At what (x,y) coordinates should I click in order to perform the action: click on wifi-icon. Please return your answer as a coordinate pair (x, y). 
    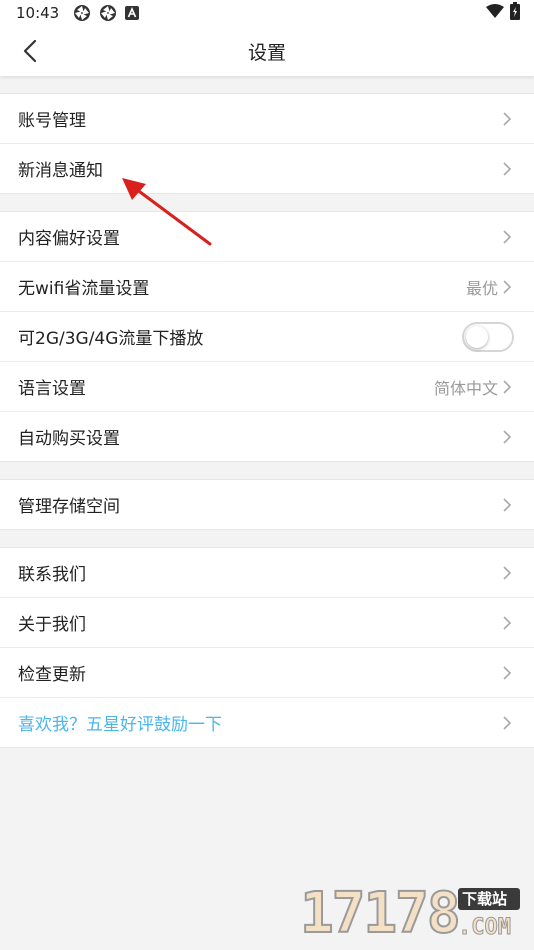
    Looking at the image, I should click on (495, 13).